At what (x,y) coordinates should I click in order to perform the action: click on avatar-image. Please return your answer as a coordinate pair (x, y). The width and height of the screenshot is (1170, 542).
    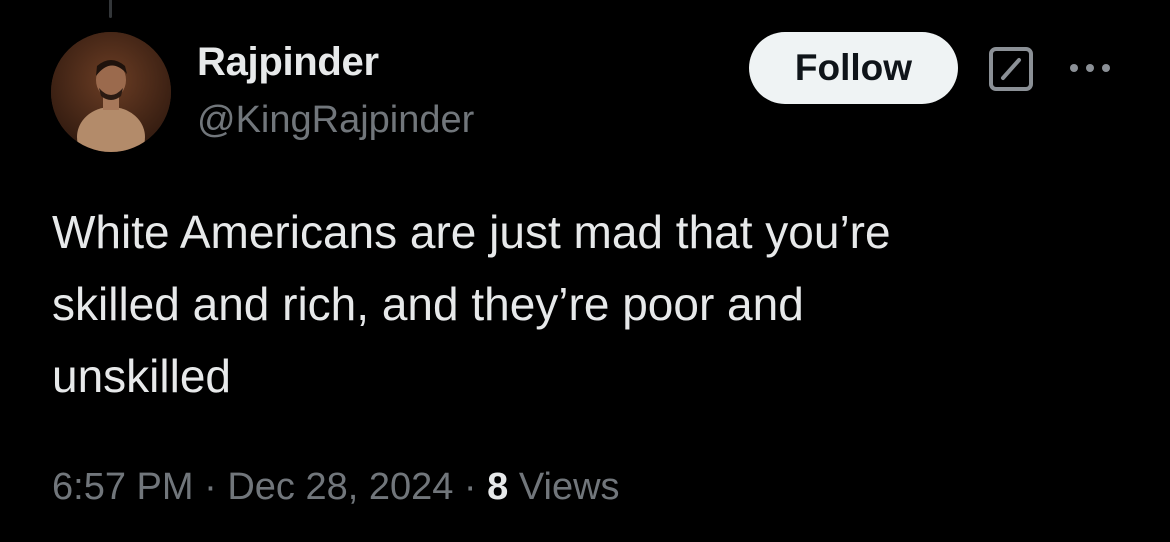
    Looking at the image, I should click on (111, 92).